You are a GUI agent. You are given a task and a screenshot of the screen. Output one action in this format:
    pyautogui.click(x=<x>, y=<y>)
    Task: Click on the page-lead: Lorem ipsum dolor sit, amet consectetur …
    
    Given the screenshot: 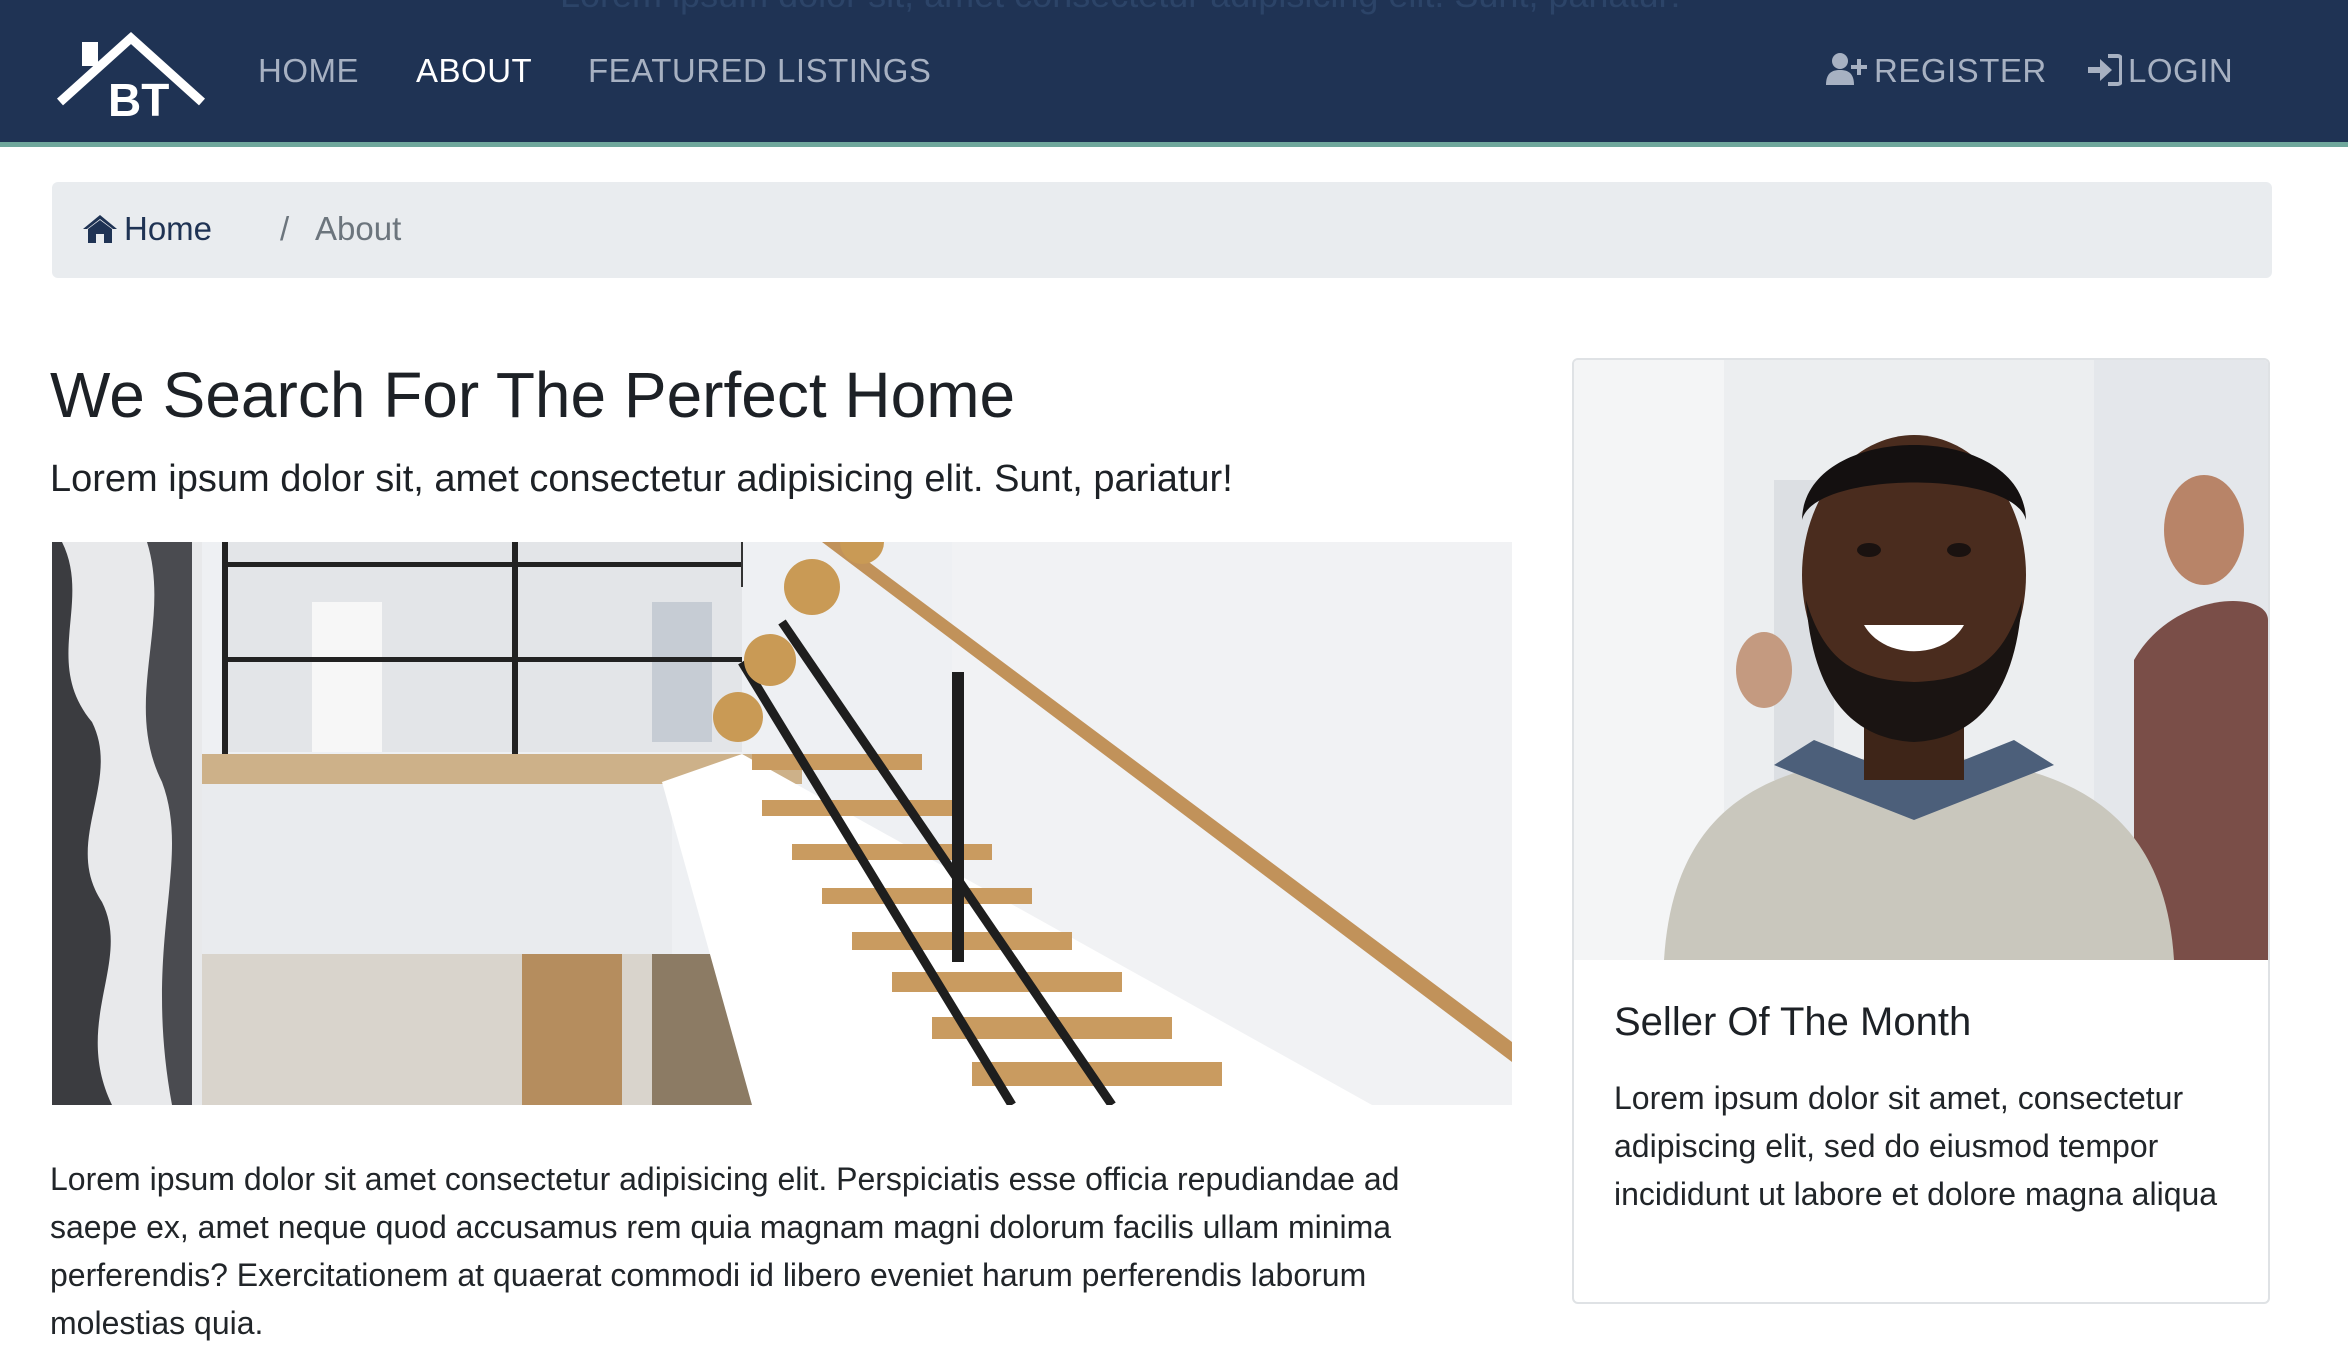 What is the action you would take?
    pyautogui.click(x=641, y=479)
    